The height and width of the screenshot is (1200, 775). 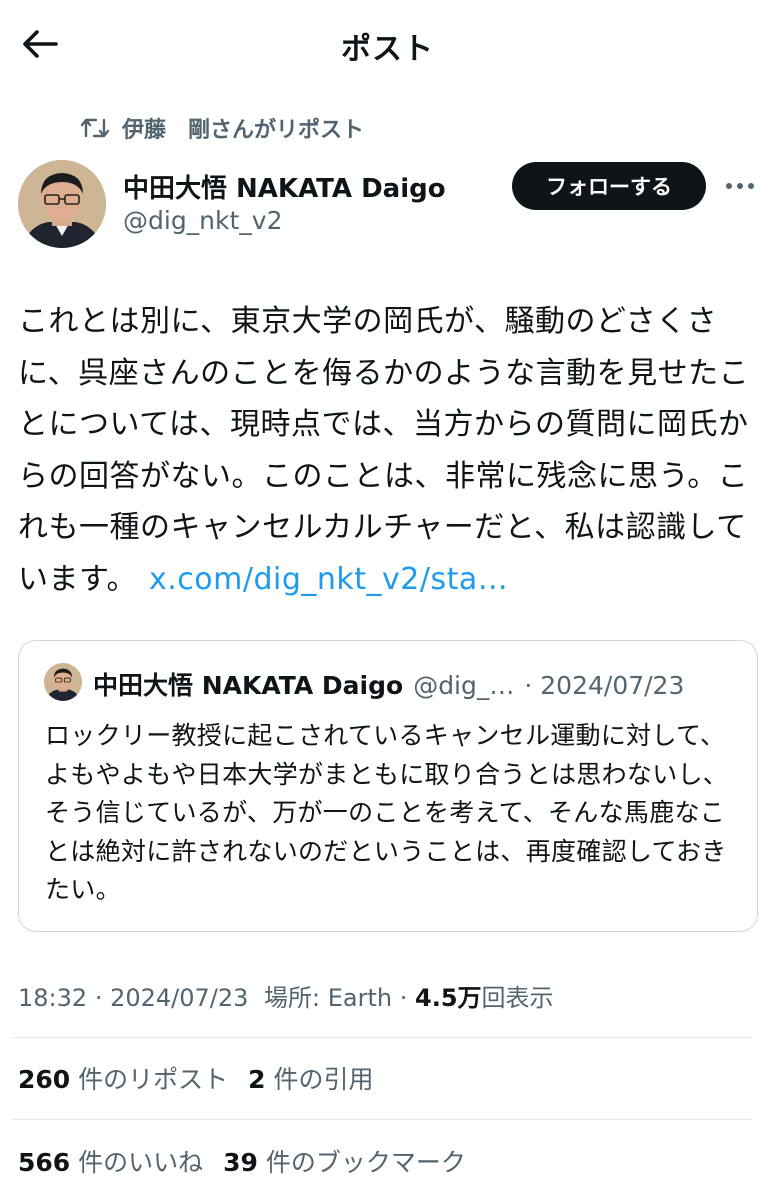 I want to click on avatar, so click(x=62, y=204).